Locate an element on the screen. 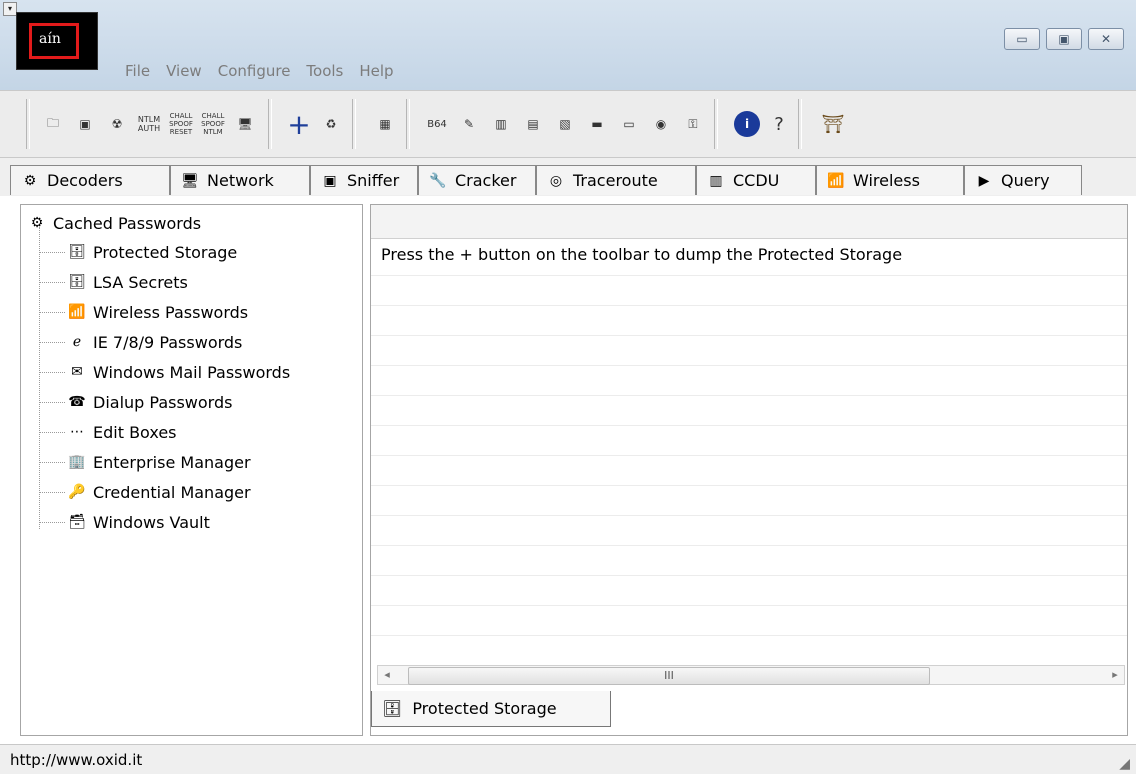  tab-sniffer: ▣ Sniffer is located at coordinates (364, 180).